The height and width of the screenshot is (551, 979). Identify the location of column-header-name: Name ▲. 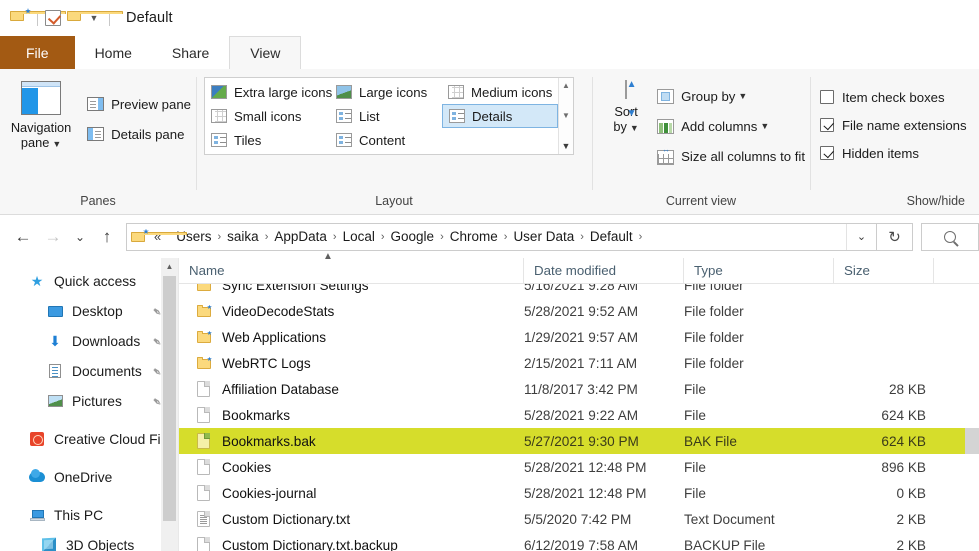
(351, 267).